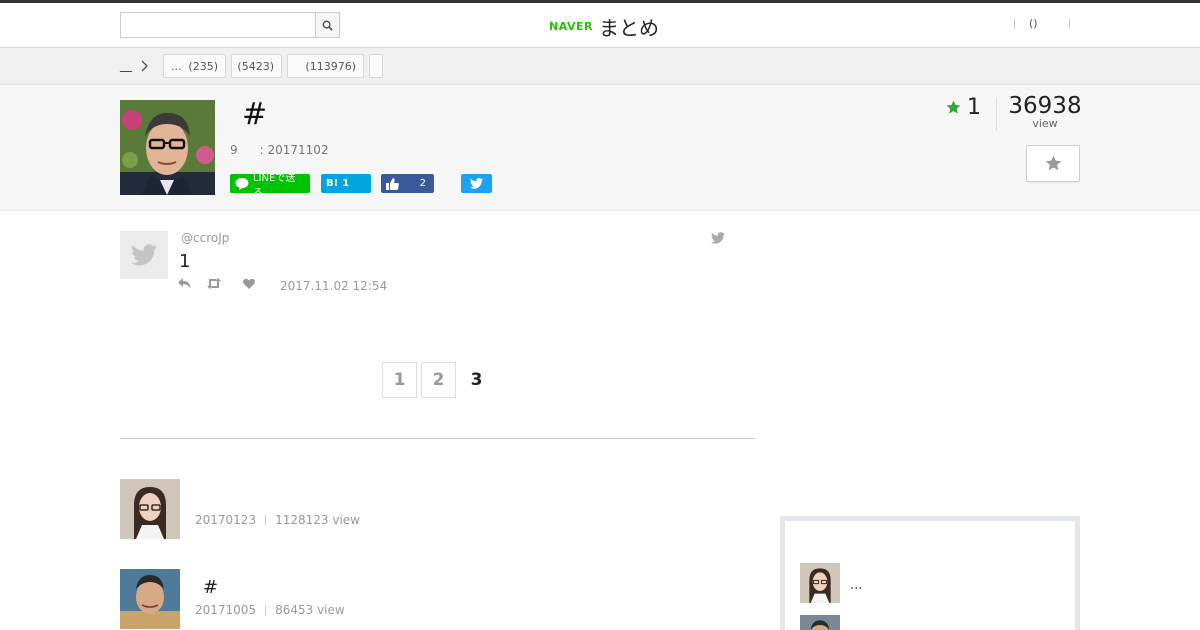  I want to click on tag-count: (5423), so click(255, 66).